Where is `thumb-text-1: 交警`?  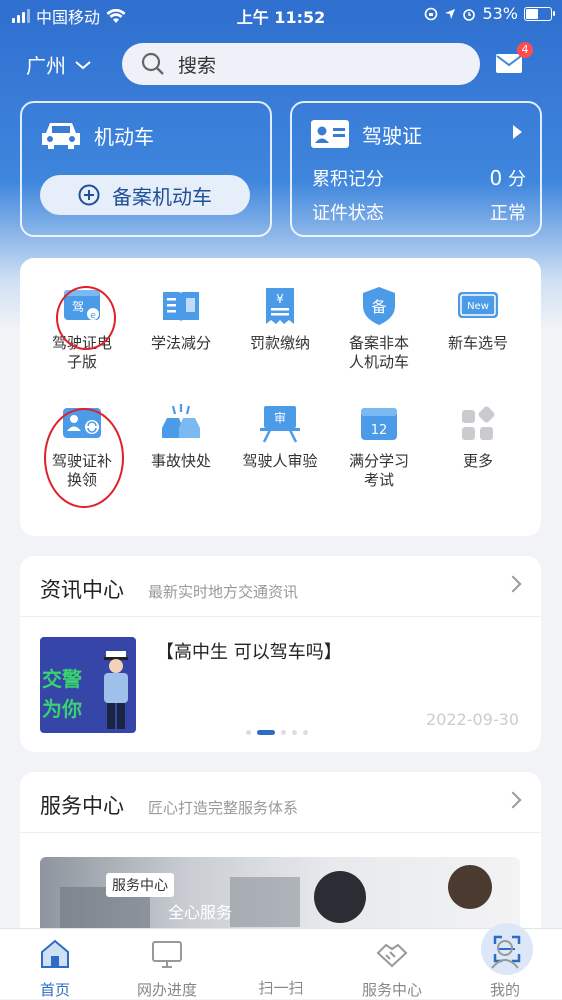
thumb-text-1: 交警 is located at coordinates (62, 679).